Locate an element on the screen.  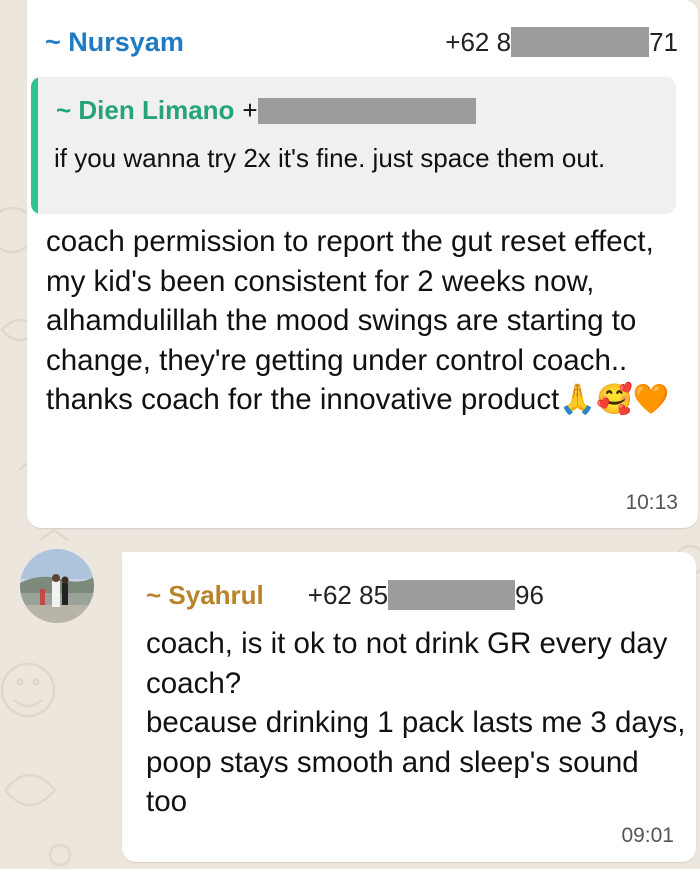
quote-header: ~ Dien Limano + is located at coordinates (266, 110).